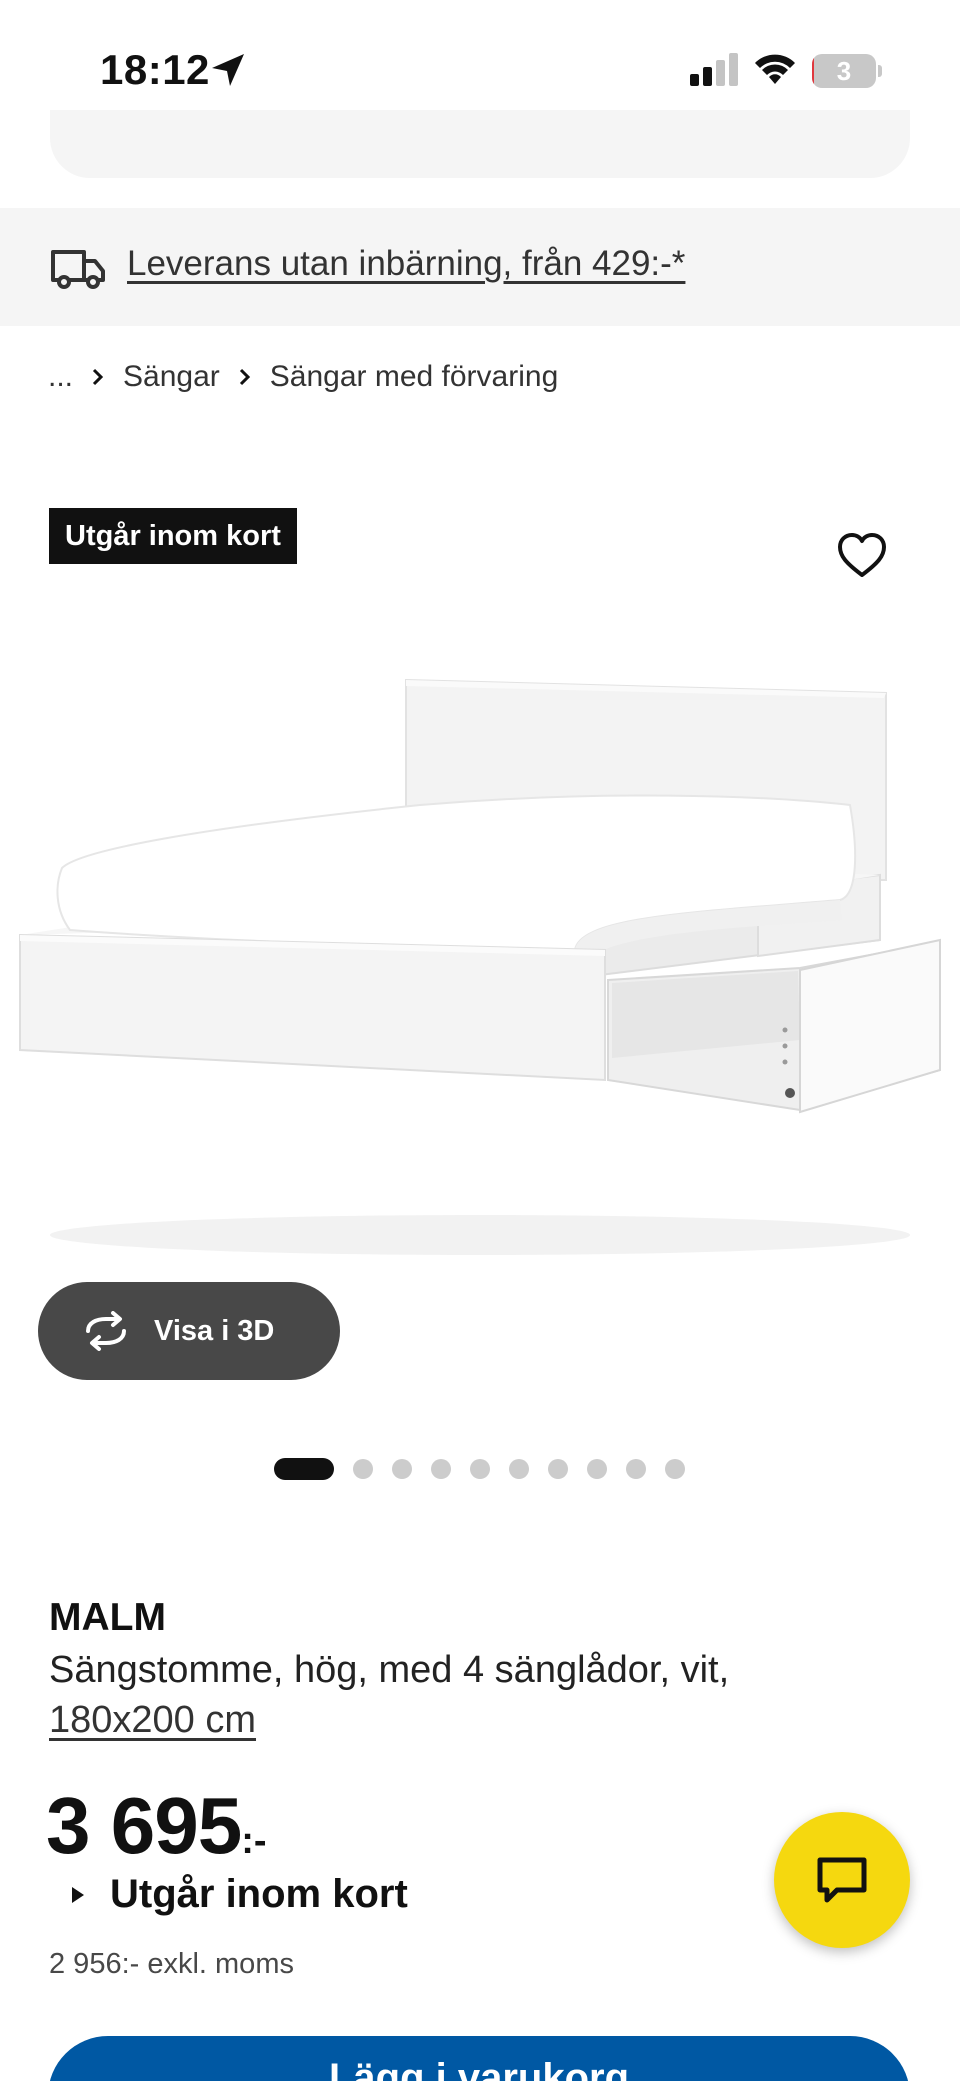 The height and width of the screenshot is (2081, 960). I want to click on product-name: MALM, so click(107, 1617).